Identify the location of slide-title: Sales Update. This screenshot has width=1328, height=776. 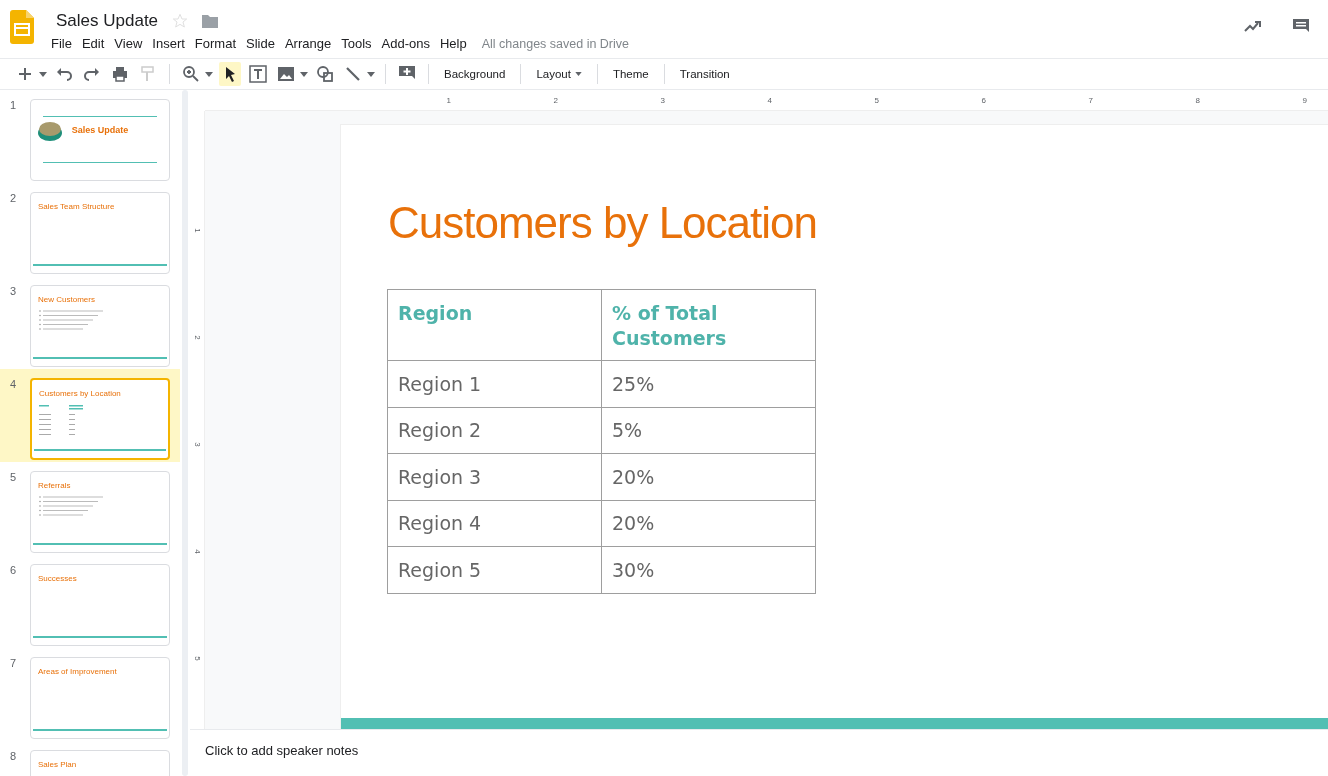
(100, 130).